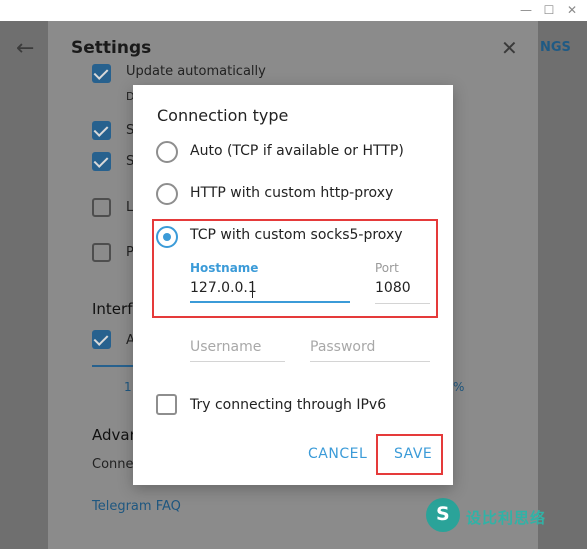 This screenshot has width=587, height=549. I want to click on bg-interface-heading: Interf, so click(112, 309).